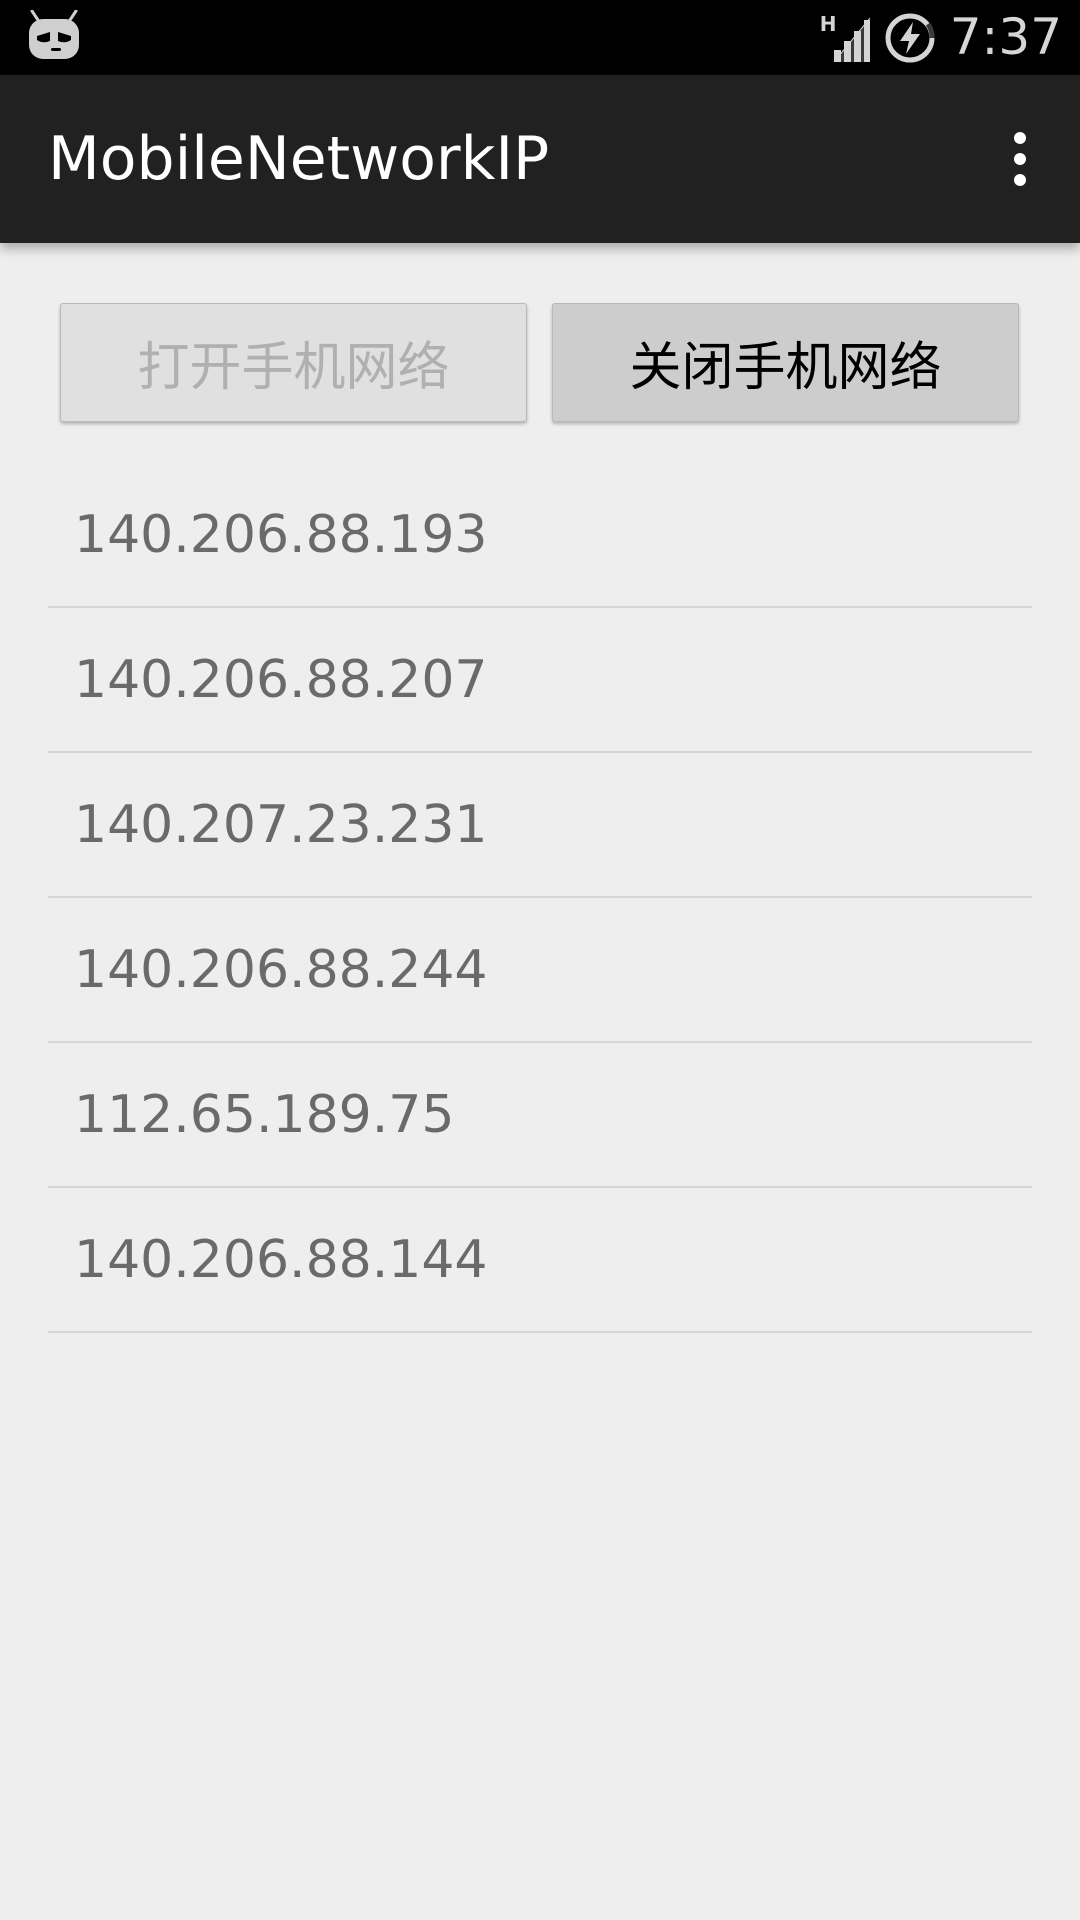 Image resolution: width=1080 pixels, height=1920 pixels. What do you see at coordinates (540, 825) in the screenshot?
I see `list-item: 140.207.23.231` at bounding box center [540, 825].